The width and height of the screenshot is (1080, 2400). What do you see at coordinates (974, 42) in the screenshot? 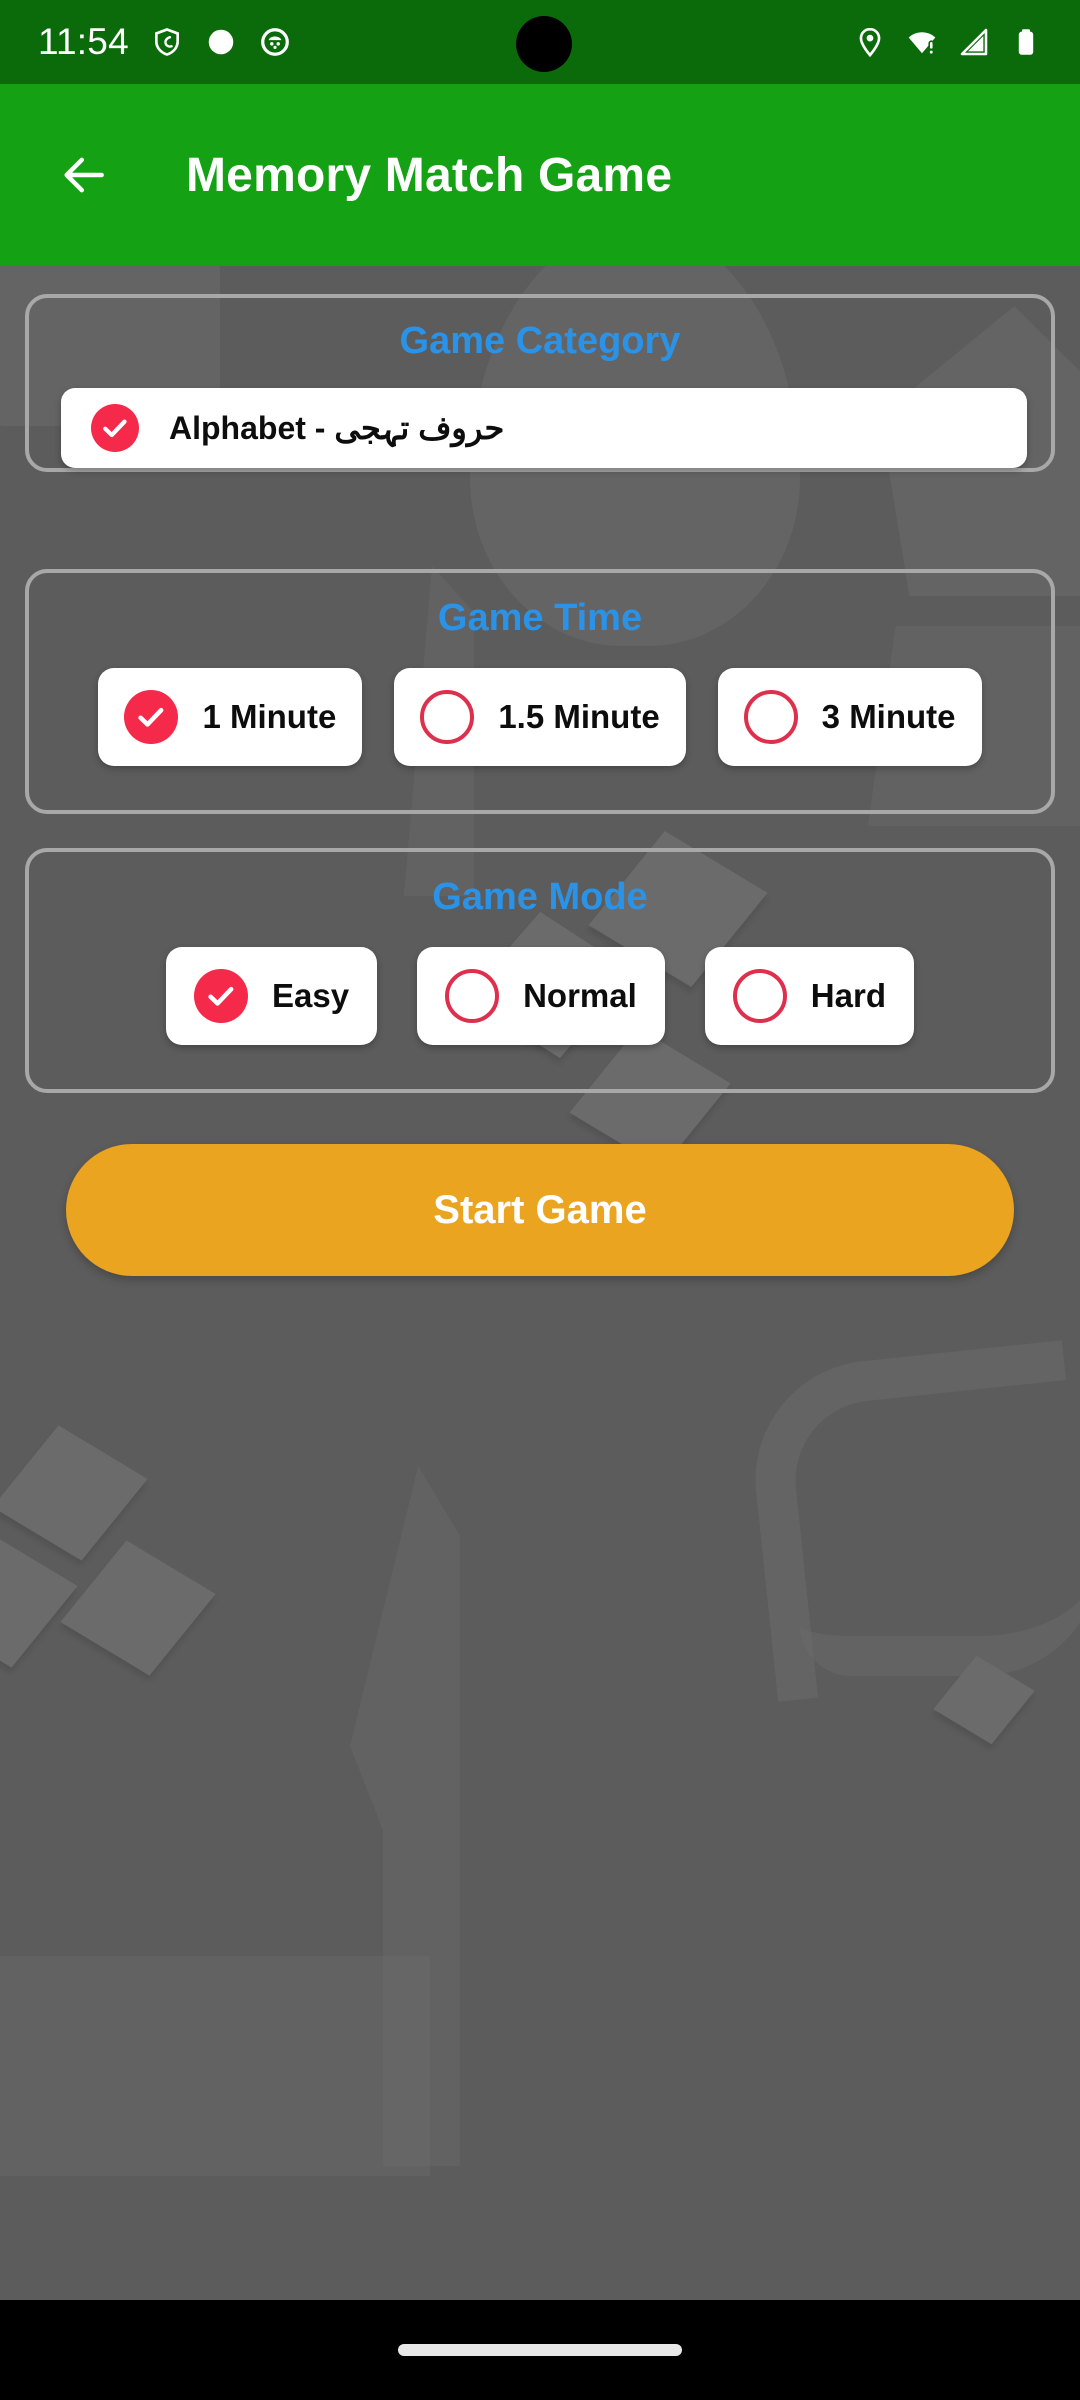
I see `cell-signal-icon` at bounding box center [974, 42].